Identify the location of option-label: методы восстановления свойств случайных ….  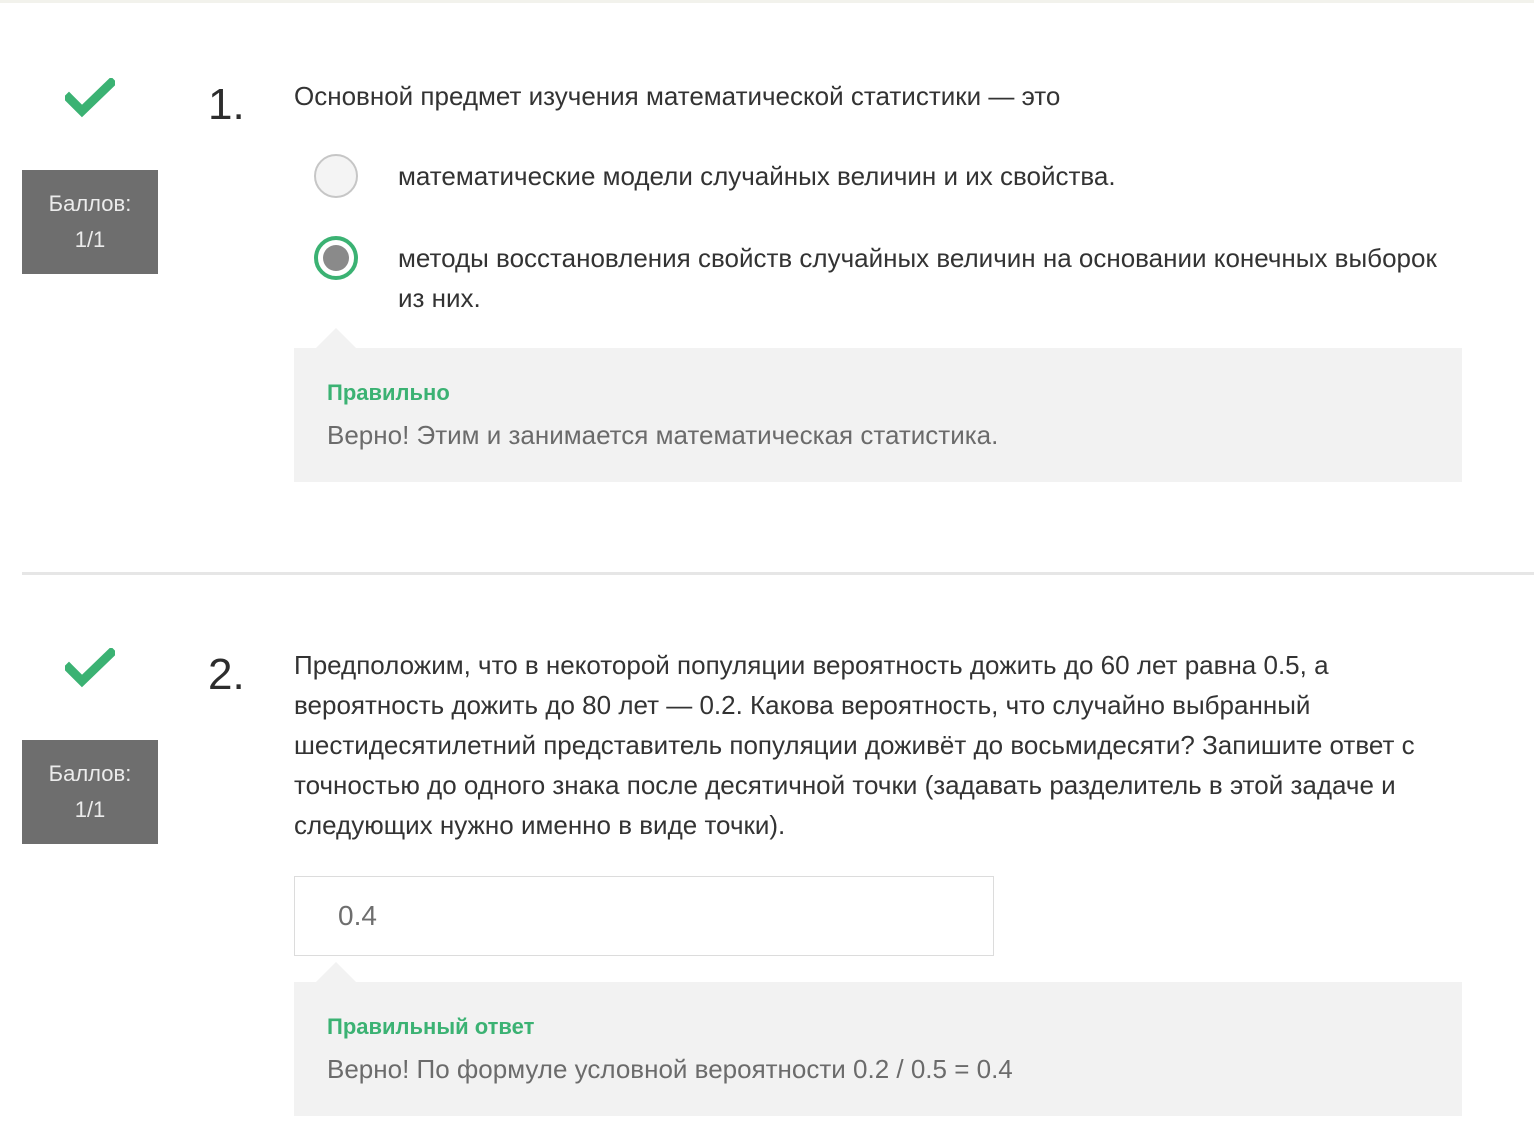
(917, 278).